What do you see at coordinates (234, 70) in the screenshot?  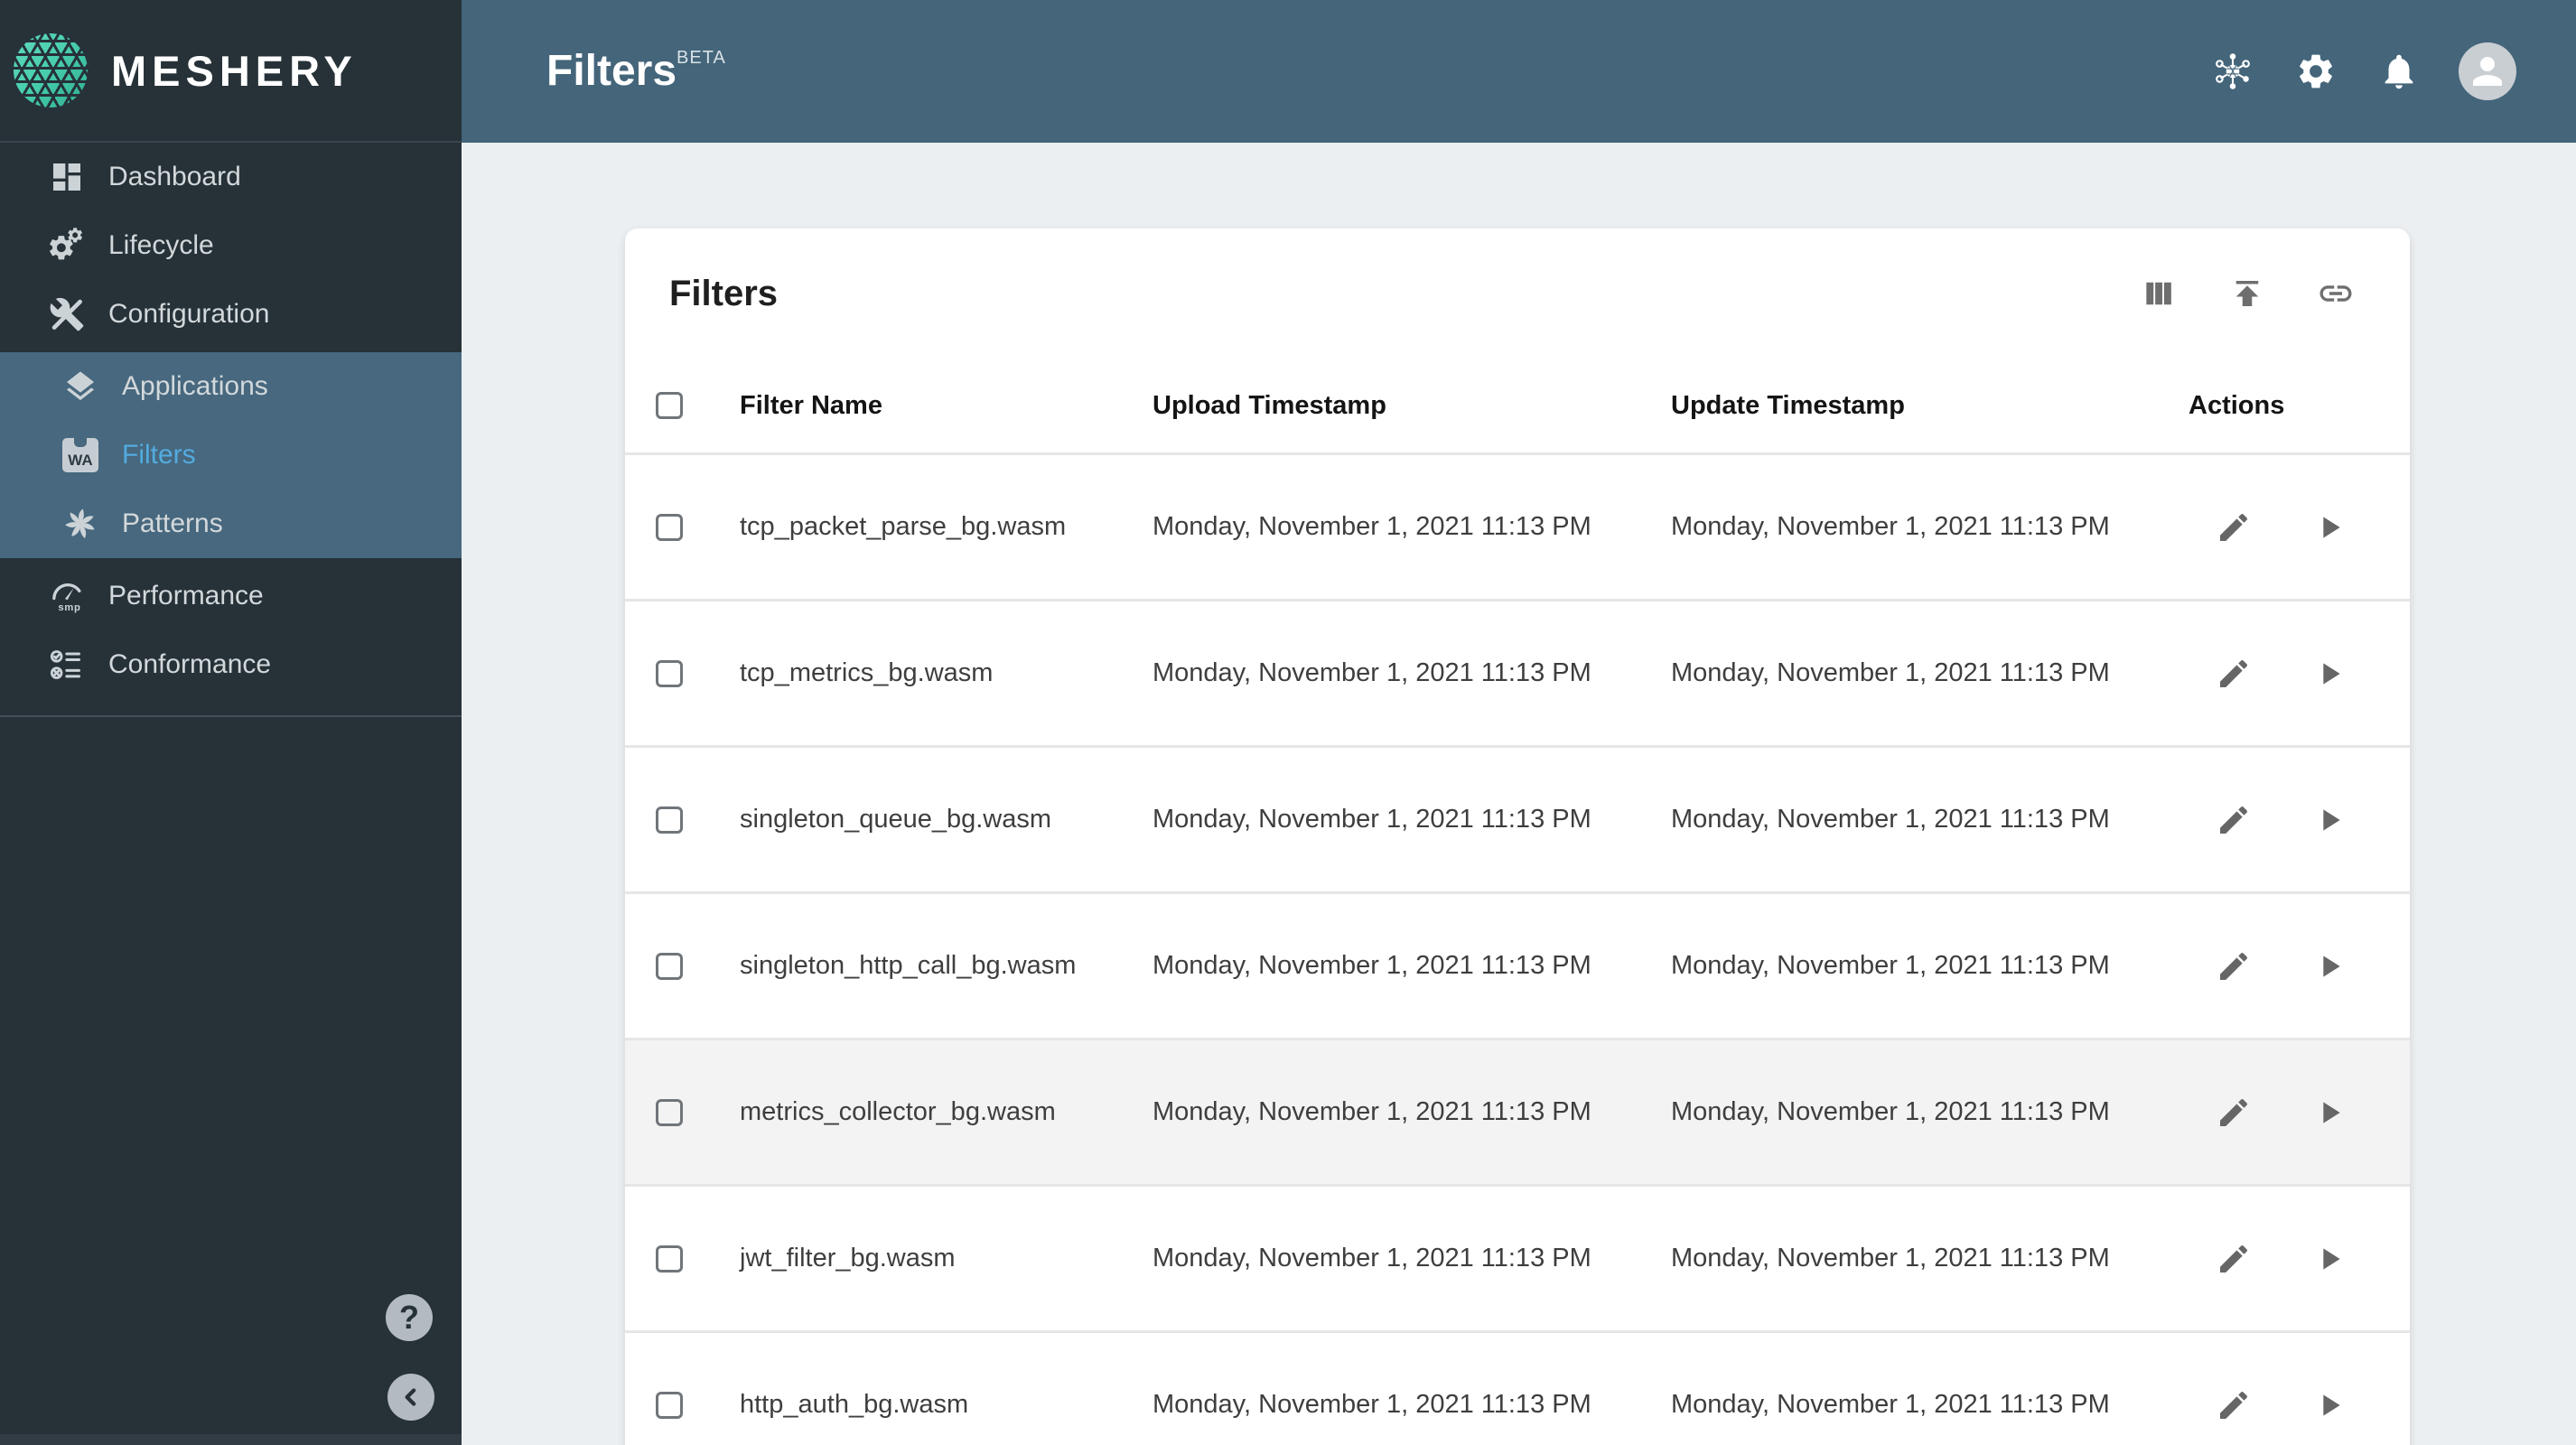 I see `meshery-logo-text: MESHERY` at bounding box center [234, 70].